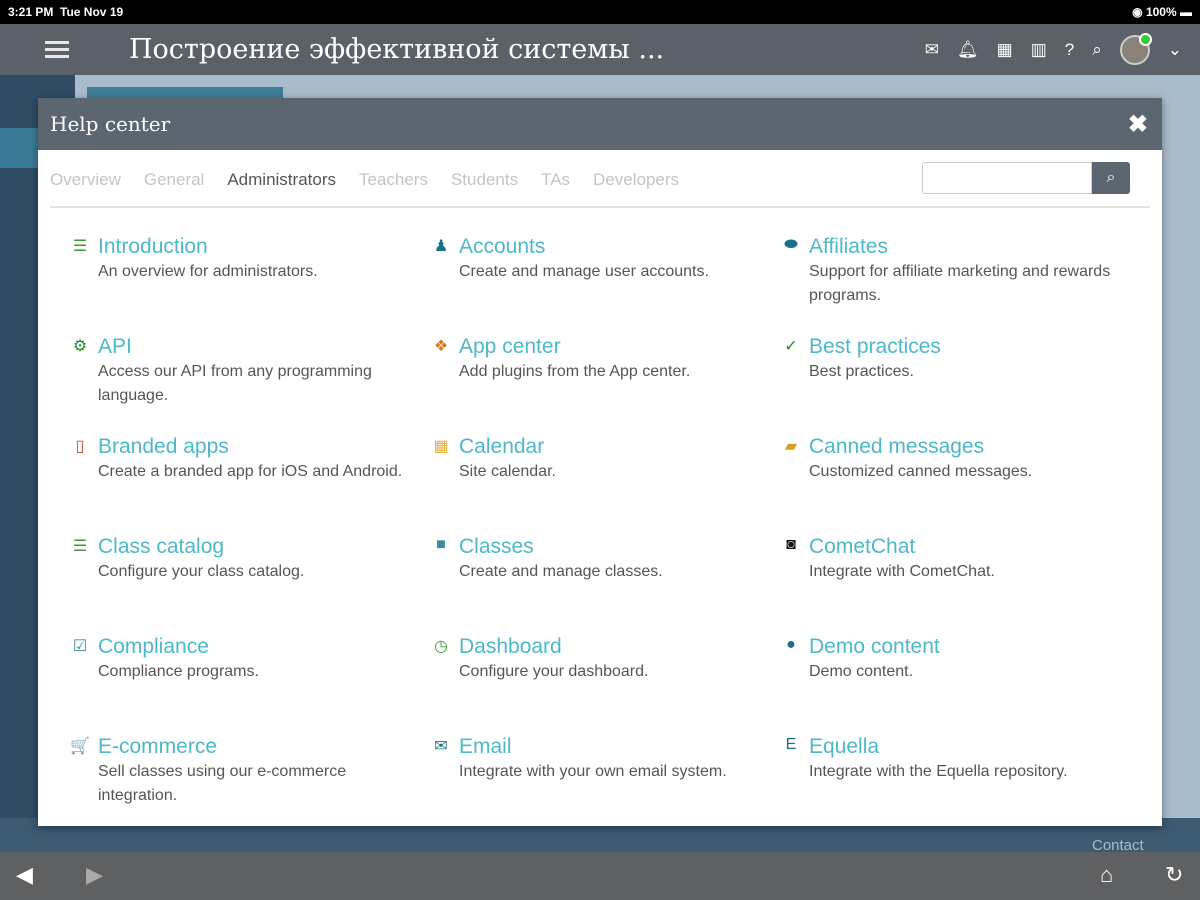 This screenshot has width=1200, height=900. Describe the element at coordinates (1174, 875) in the screenshot. I see `refresh-icon: ↻` at that location.